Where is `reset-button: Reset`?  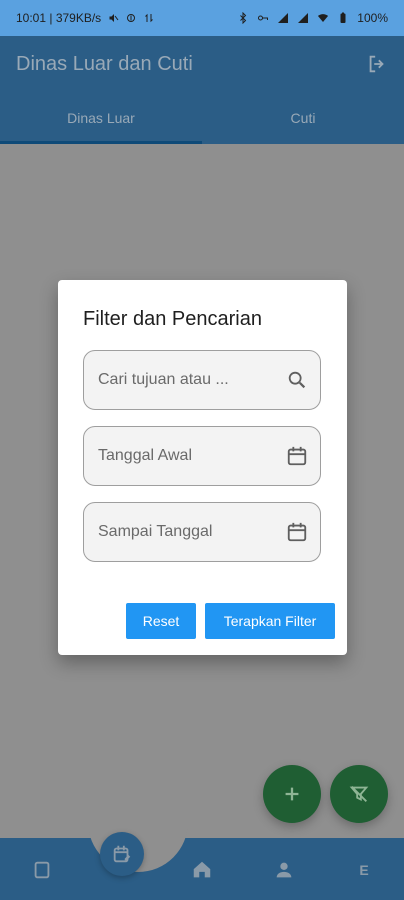
reset-button: Reset is located at coordinates (161, 621).